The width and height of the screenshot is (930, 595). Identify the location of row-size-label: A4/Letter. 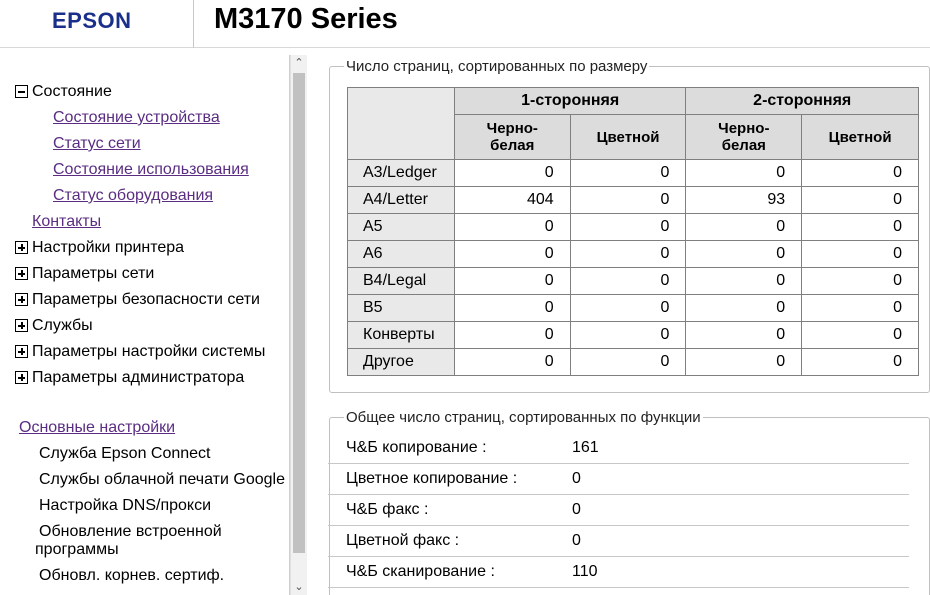
(401, 200).